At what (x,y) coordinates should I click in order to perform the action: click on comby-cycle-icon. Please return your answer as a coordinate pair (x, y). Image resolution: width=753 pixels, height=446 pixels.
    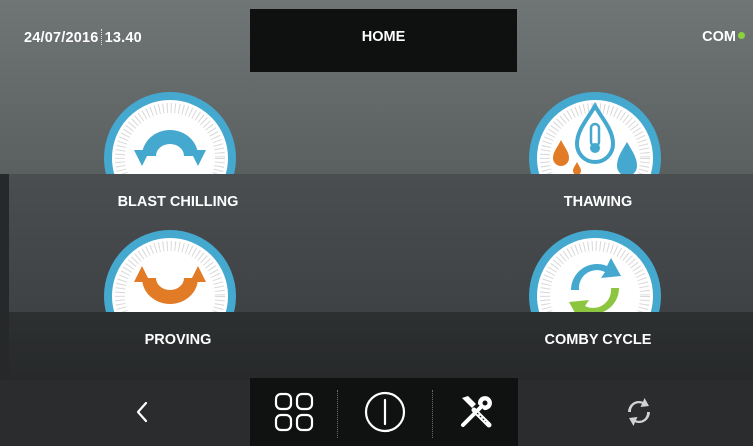
    Looking at the image, I should click on (595, 271).